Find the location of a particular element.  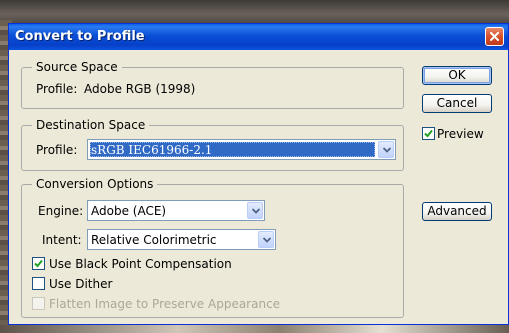

engine-dropdown-button is located at coordinates (255, 210).